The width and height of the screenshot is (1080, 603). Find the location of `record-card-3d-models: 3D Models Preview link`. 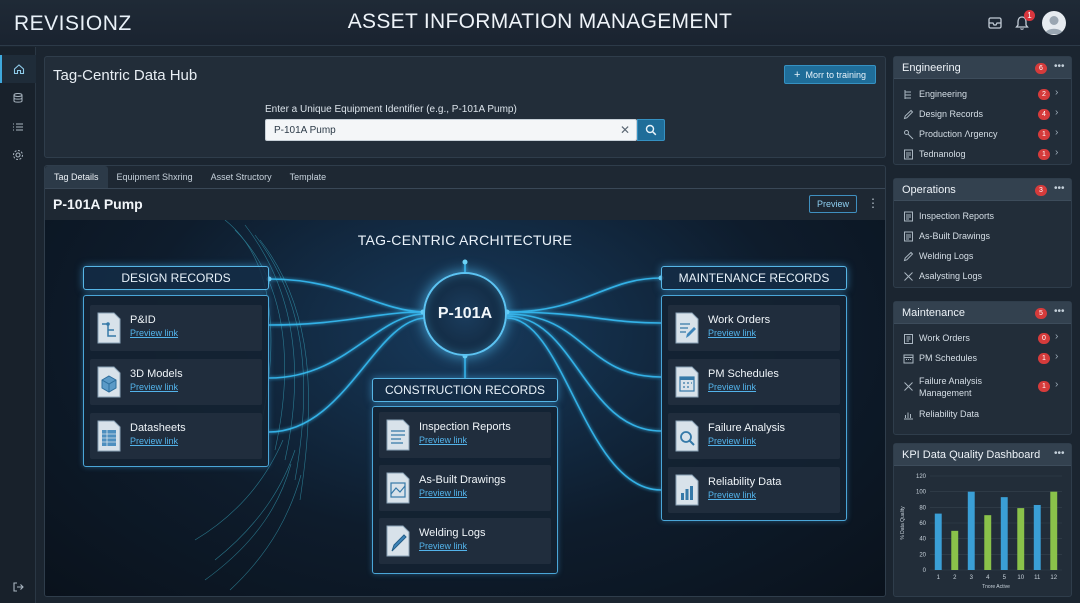

record-card-3d-models: 3D Models Preview link is located at coordinates (176, 382).